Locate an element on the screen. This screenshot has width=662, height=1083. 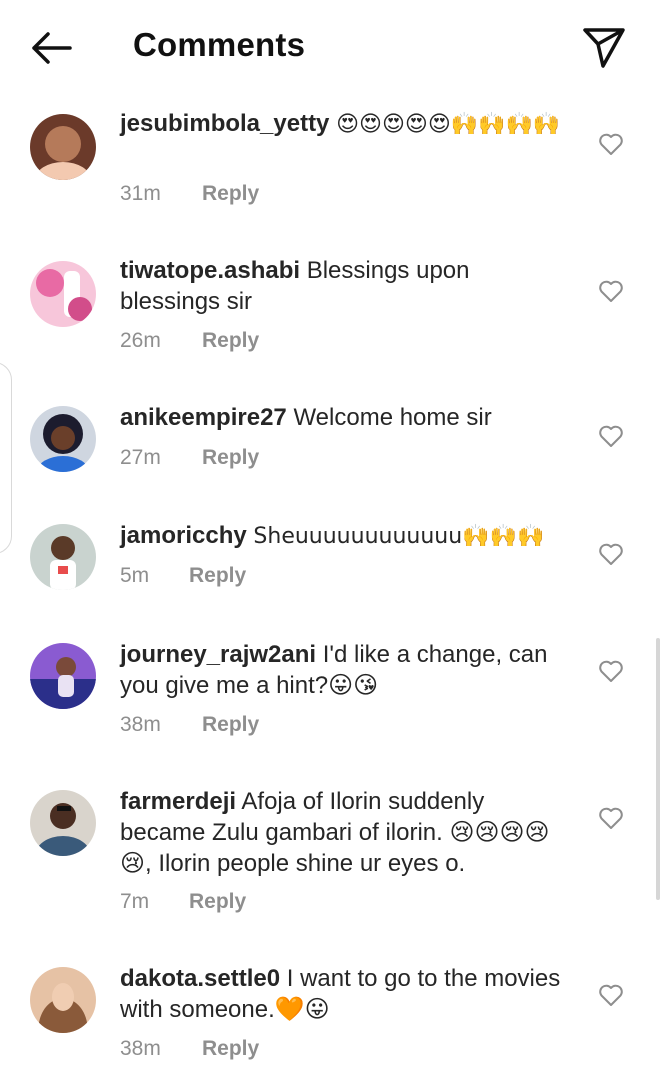
comment-text: jesubimbola_yetty 😍😍😍😍😍🙌🙌🙌🙌 is located at coordinates (347, 124).